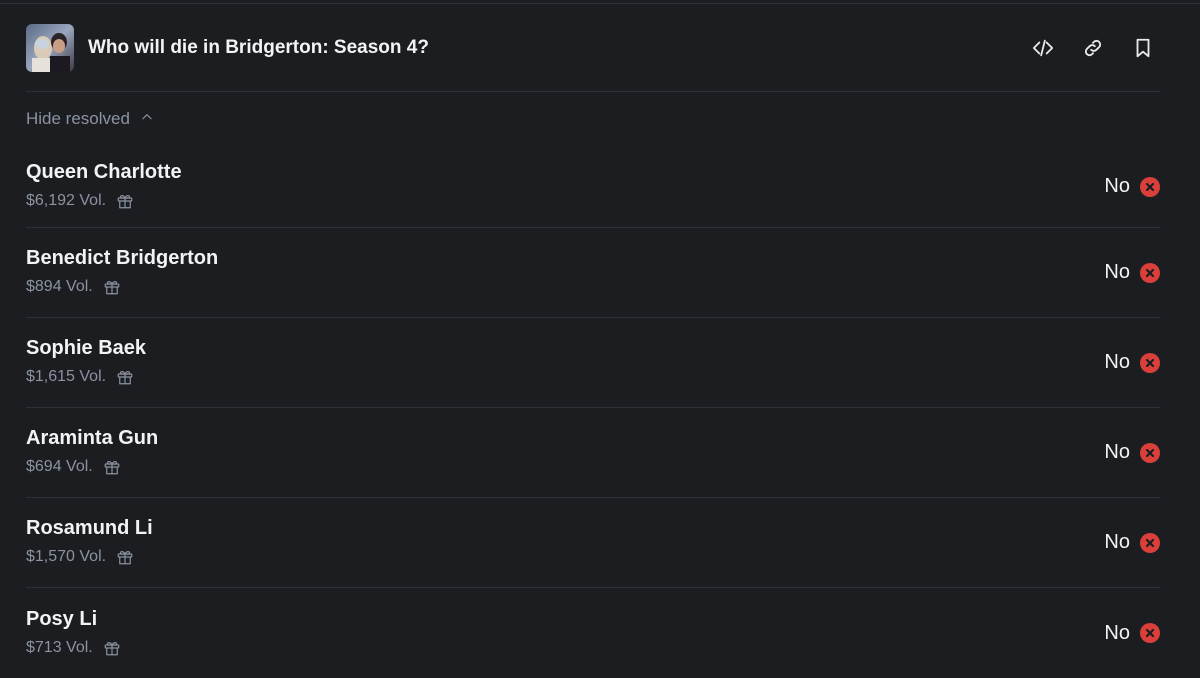 Image resolution: width=1200 pixels, height=678 pixels. I want to click on outcome-name: Rosamund Li, so click(89, 528).